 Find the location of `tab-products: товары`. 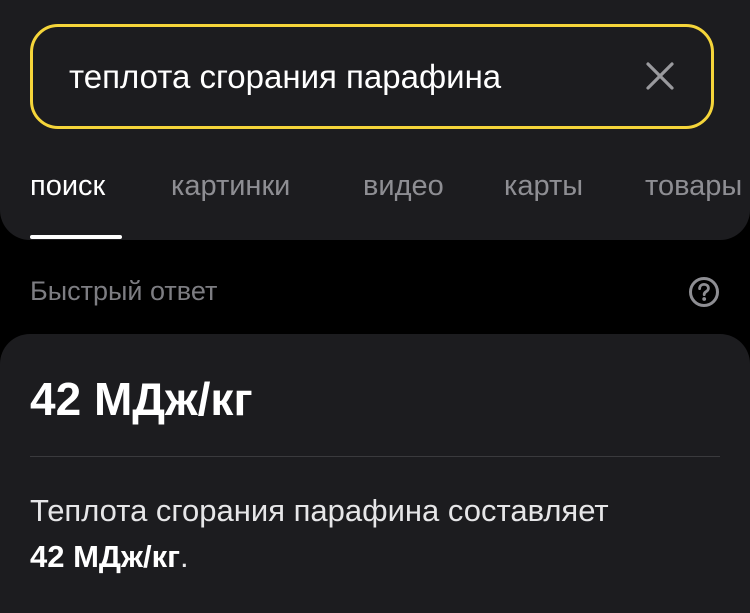

tab-products: товары is located at coordinates (693, 186).